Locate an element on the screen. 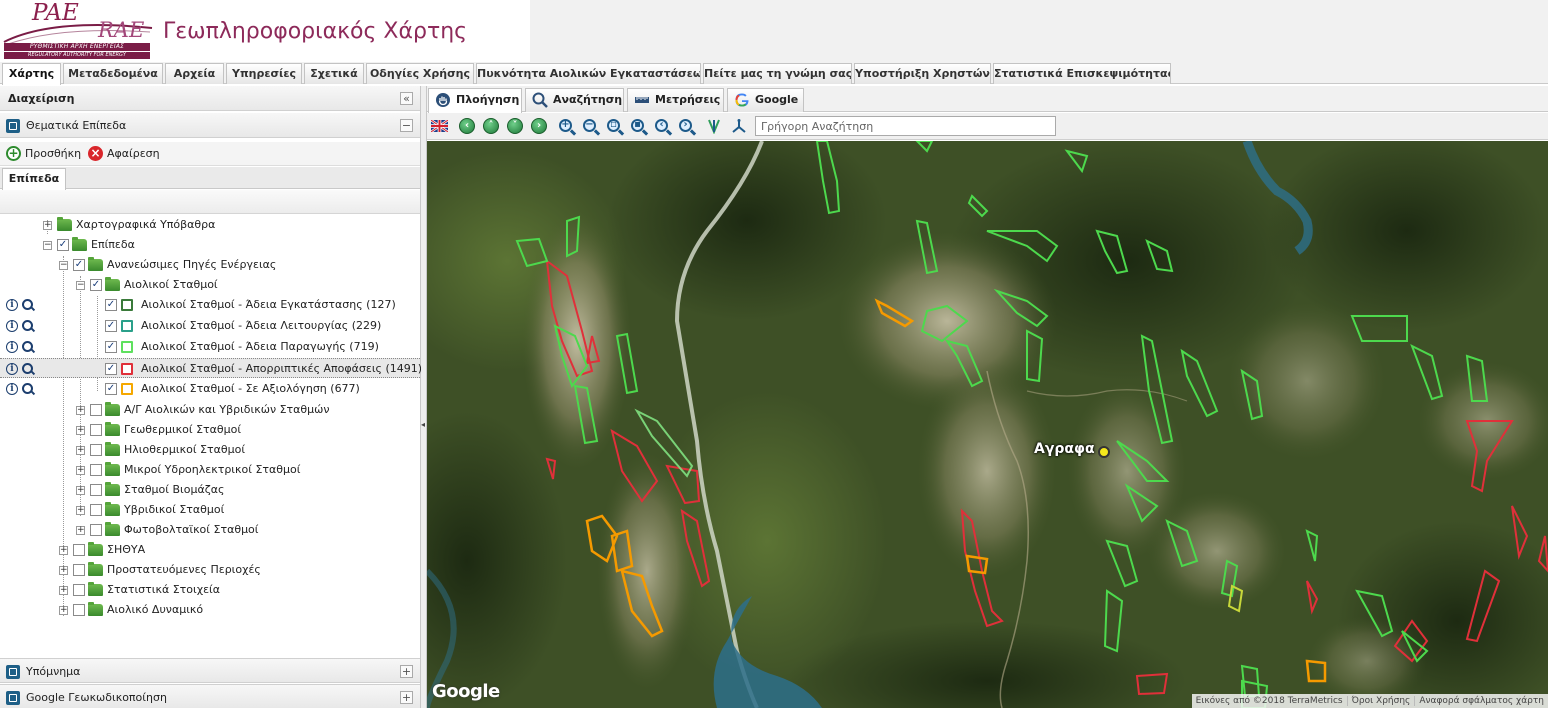  tree-row-photovoltaic: + Φωτοβολταϊκοί Σταθμοί is located at coordinates (210, 530).